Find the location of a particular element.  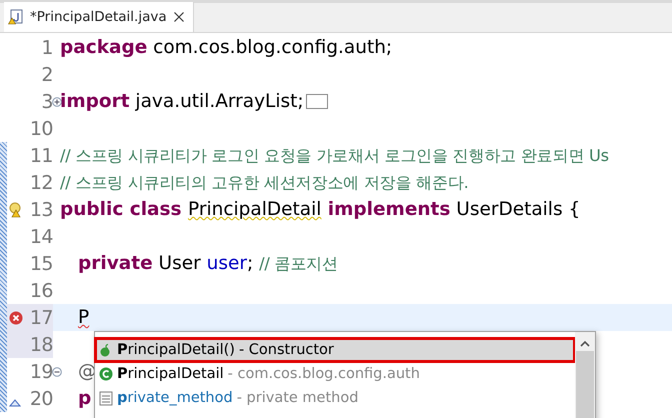

code-token: // 스프링 시큐리티가 로그인 요청을 가로채서 로그인을 진행하고 완료되면 Us is located at coordinates (334, 155).